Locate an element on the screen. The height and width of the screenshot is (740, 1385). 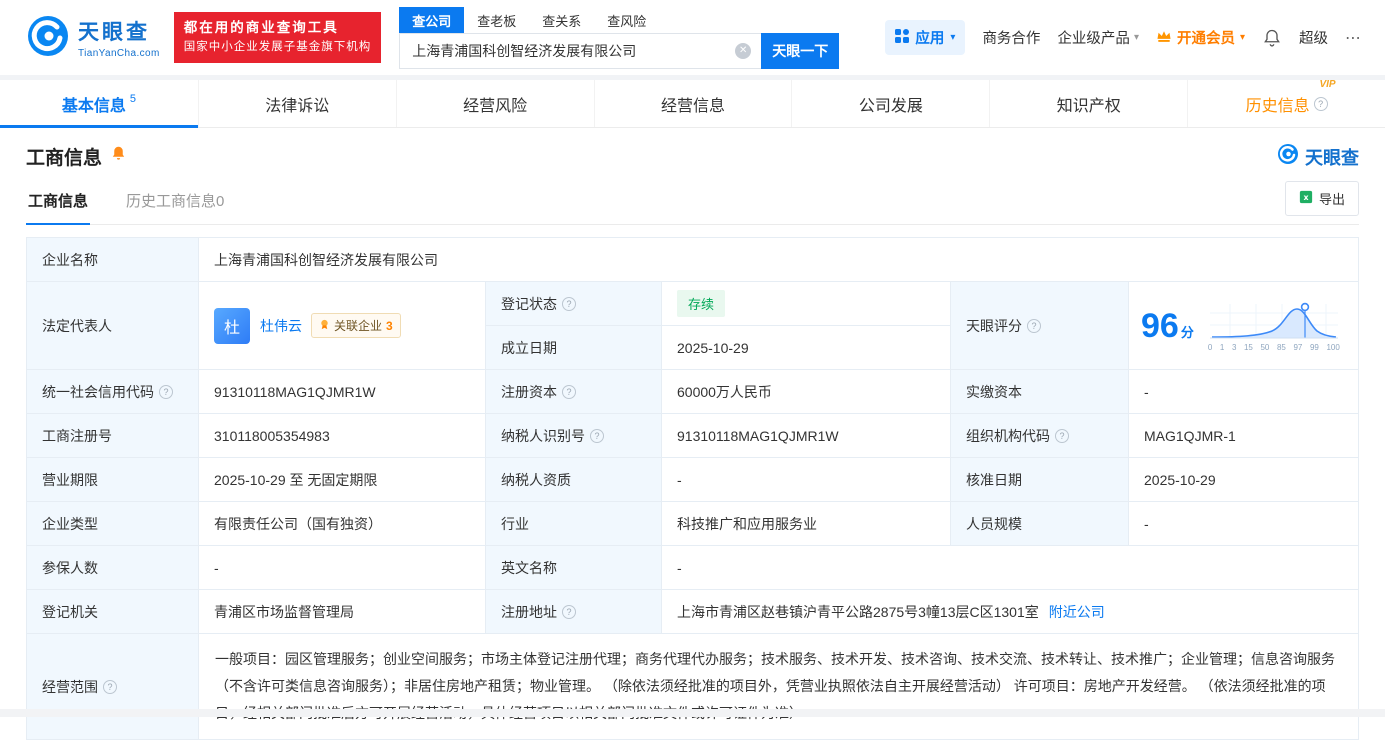
search-input is located at coordinates (580, 50).